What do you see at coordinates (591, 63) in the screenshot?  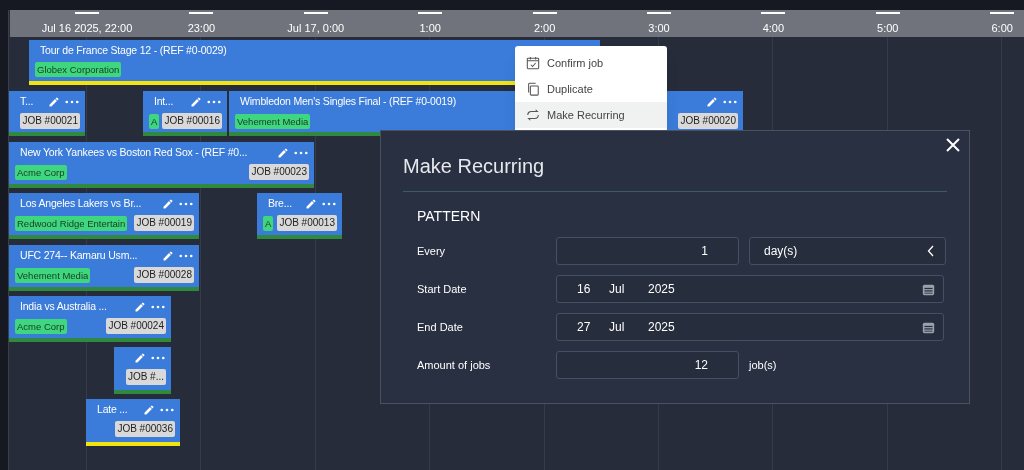 I see `menu-item: Confirm job` at bounding box center [591, 63].